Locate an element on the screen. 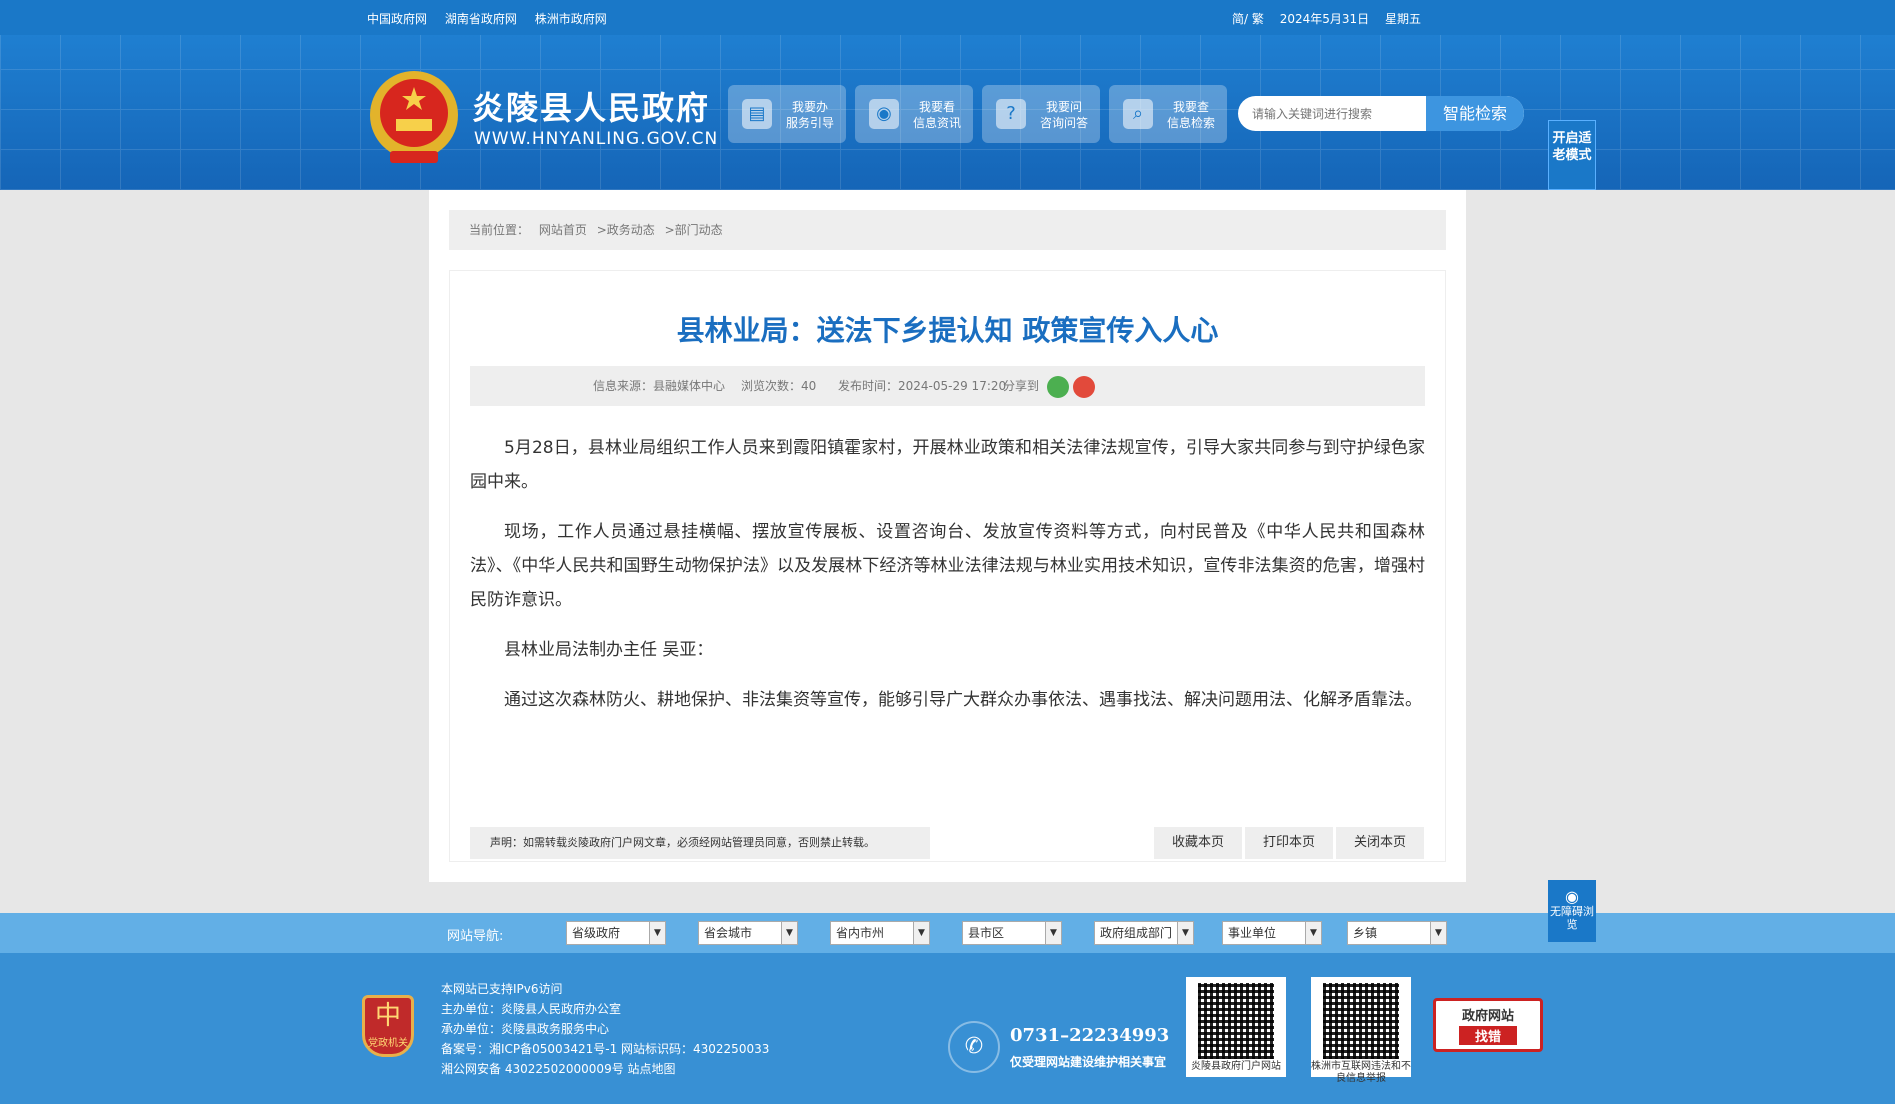 This screenshot has height=1104, width=1895. phone-number: 0731–22234993 is located at coordinates (1090, 1035).